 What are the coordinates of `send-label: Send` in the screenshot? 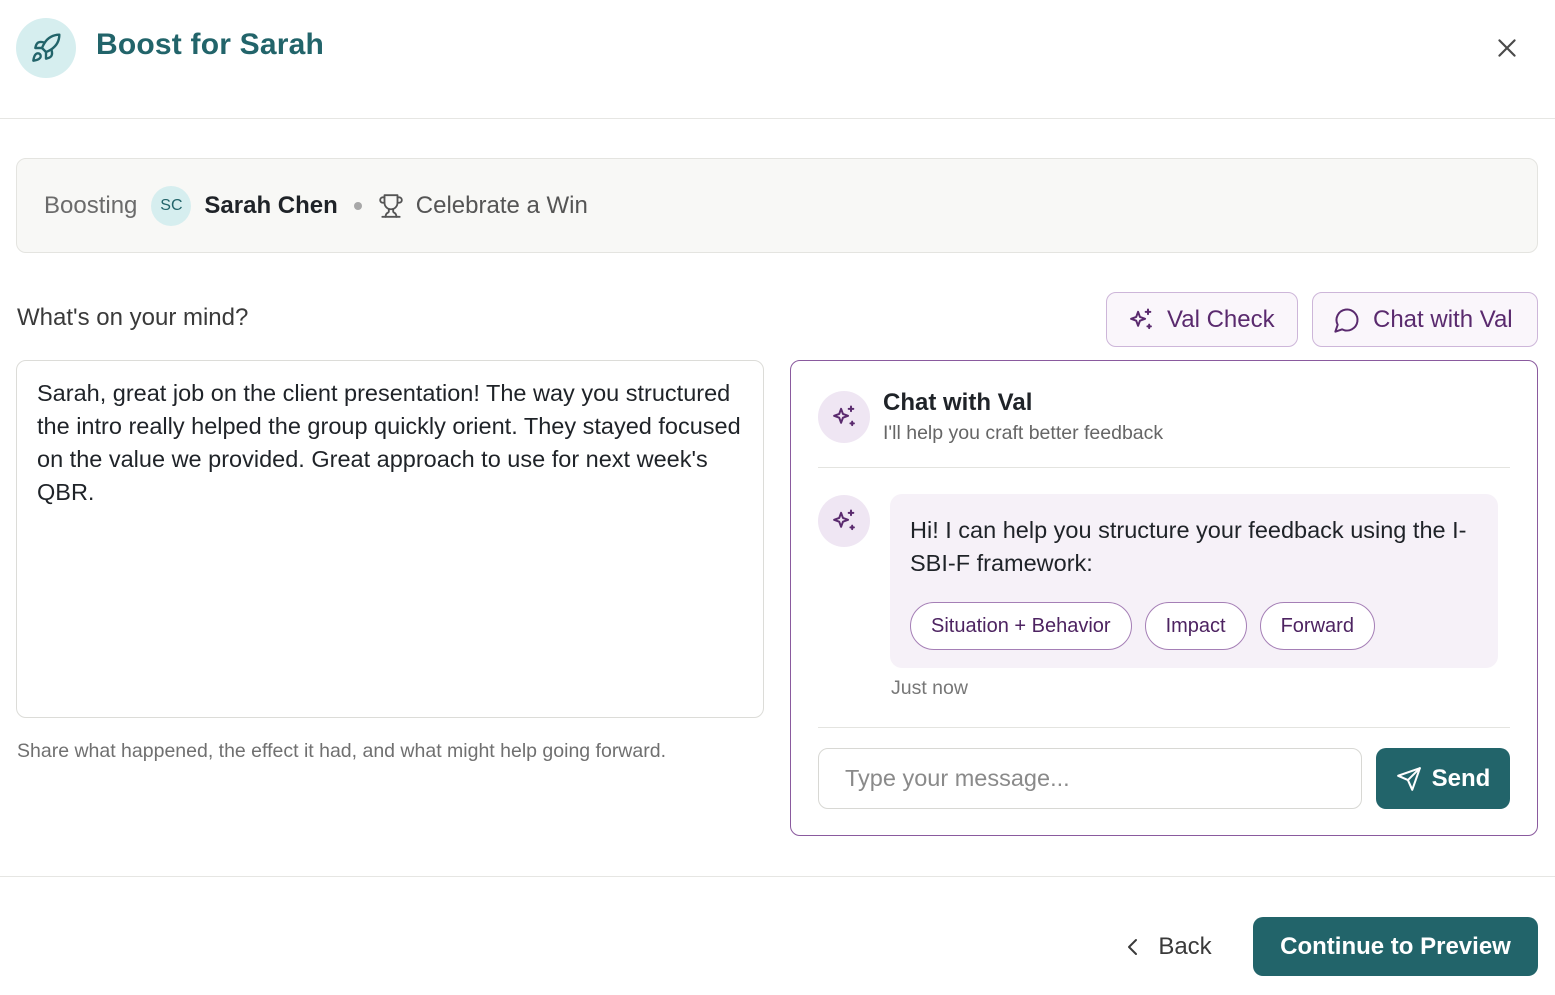 It's located at (1461, 778).